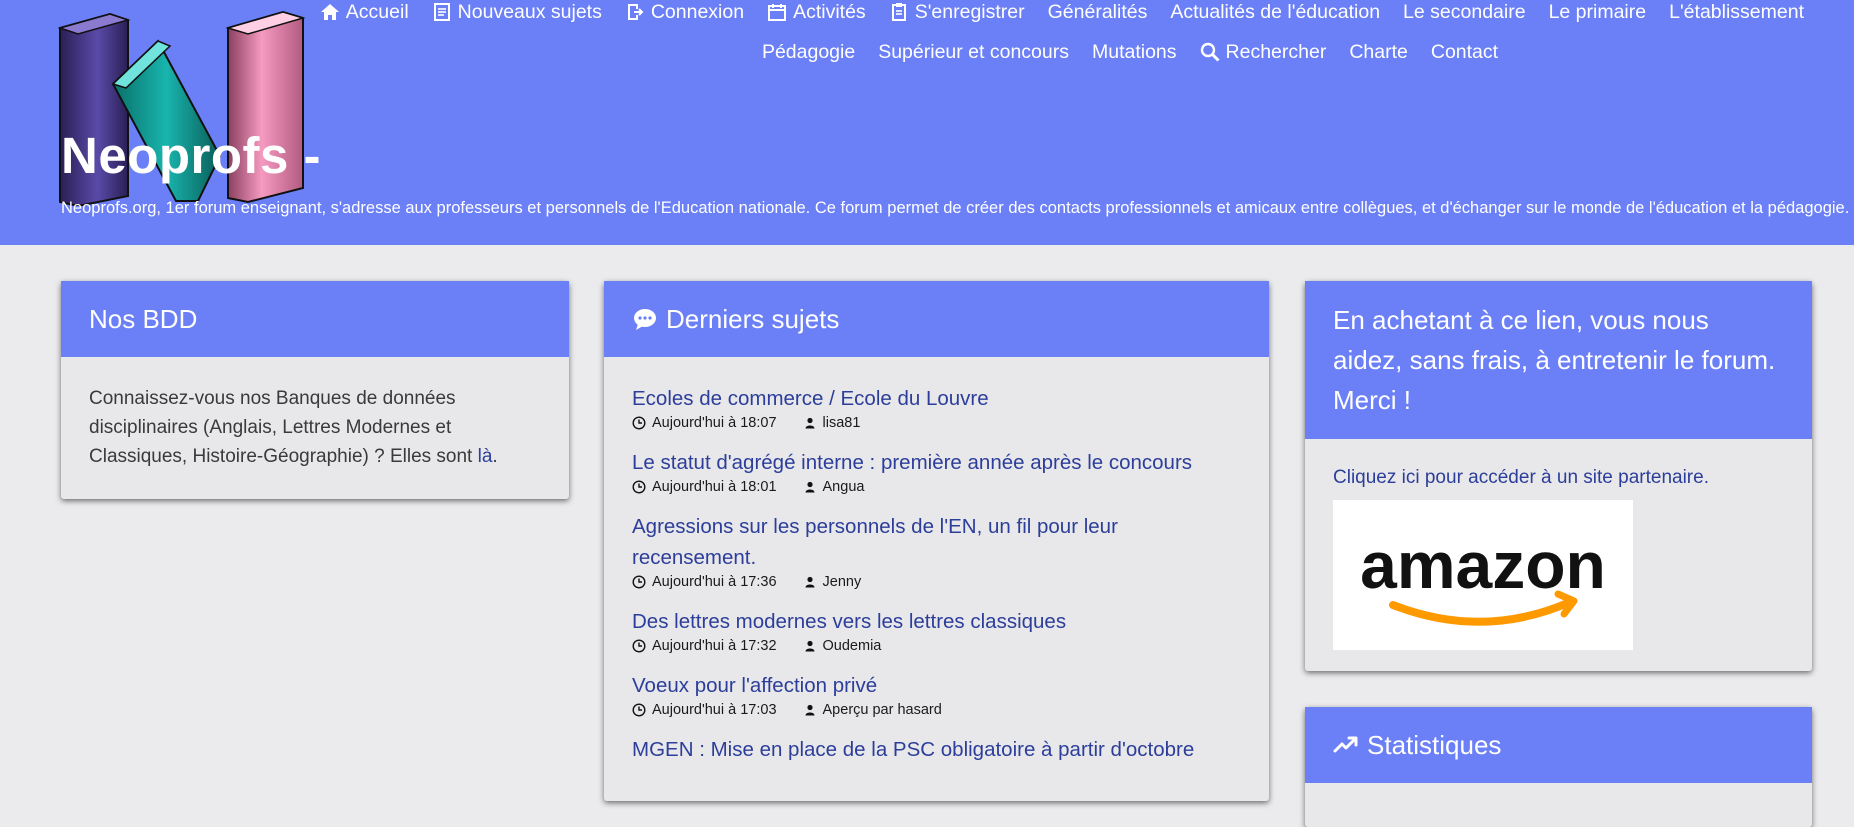 The height and width of the screenshot is (827, 1854). What do you see at coordinates (753, 318) in the screenshot?
I see `latest-topics-title: Derniers sujets` at bounding box center [753, 318].